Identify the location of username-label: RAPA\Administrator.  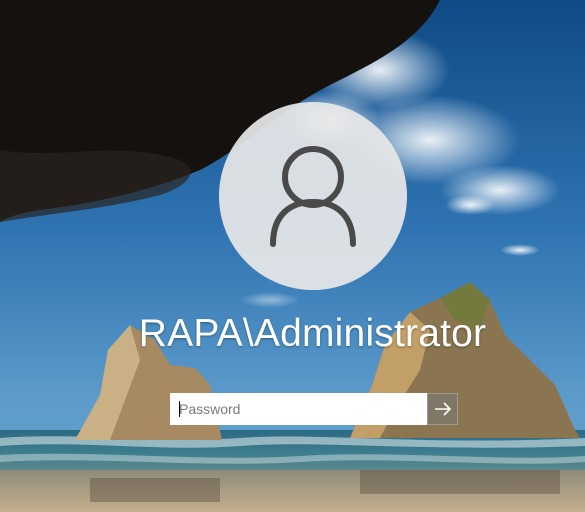
(312, 333).